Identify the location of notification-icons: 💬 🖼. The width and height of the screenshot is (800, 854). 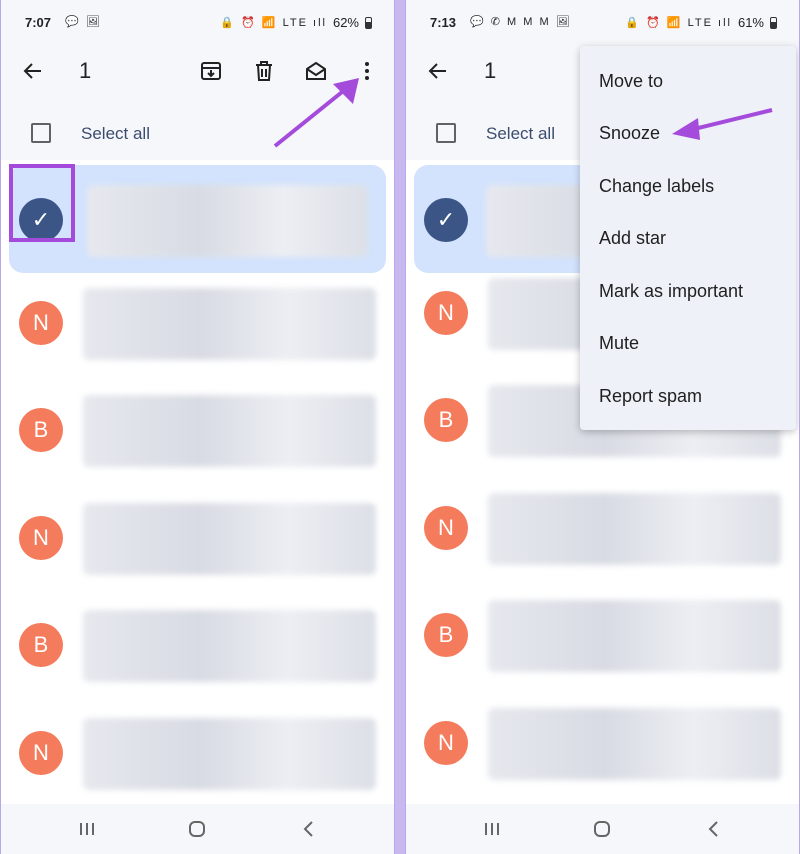
(83, 22).